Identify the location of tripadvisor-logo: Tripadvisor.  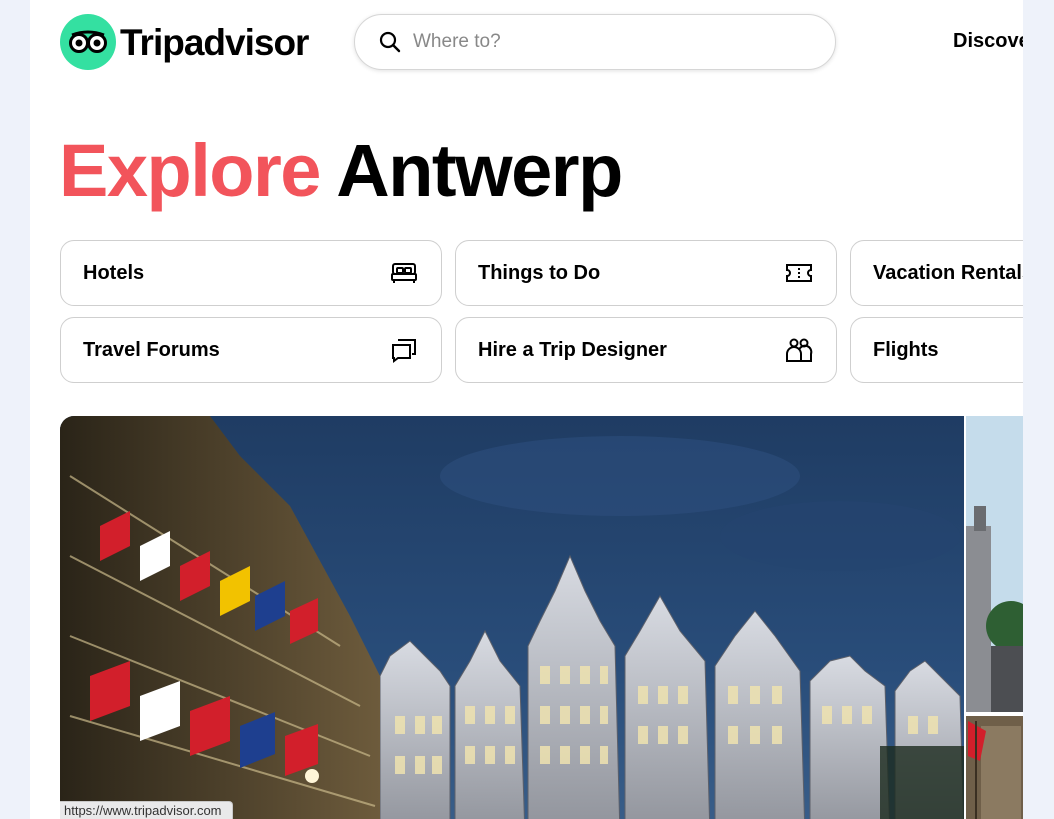
(184, 42).